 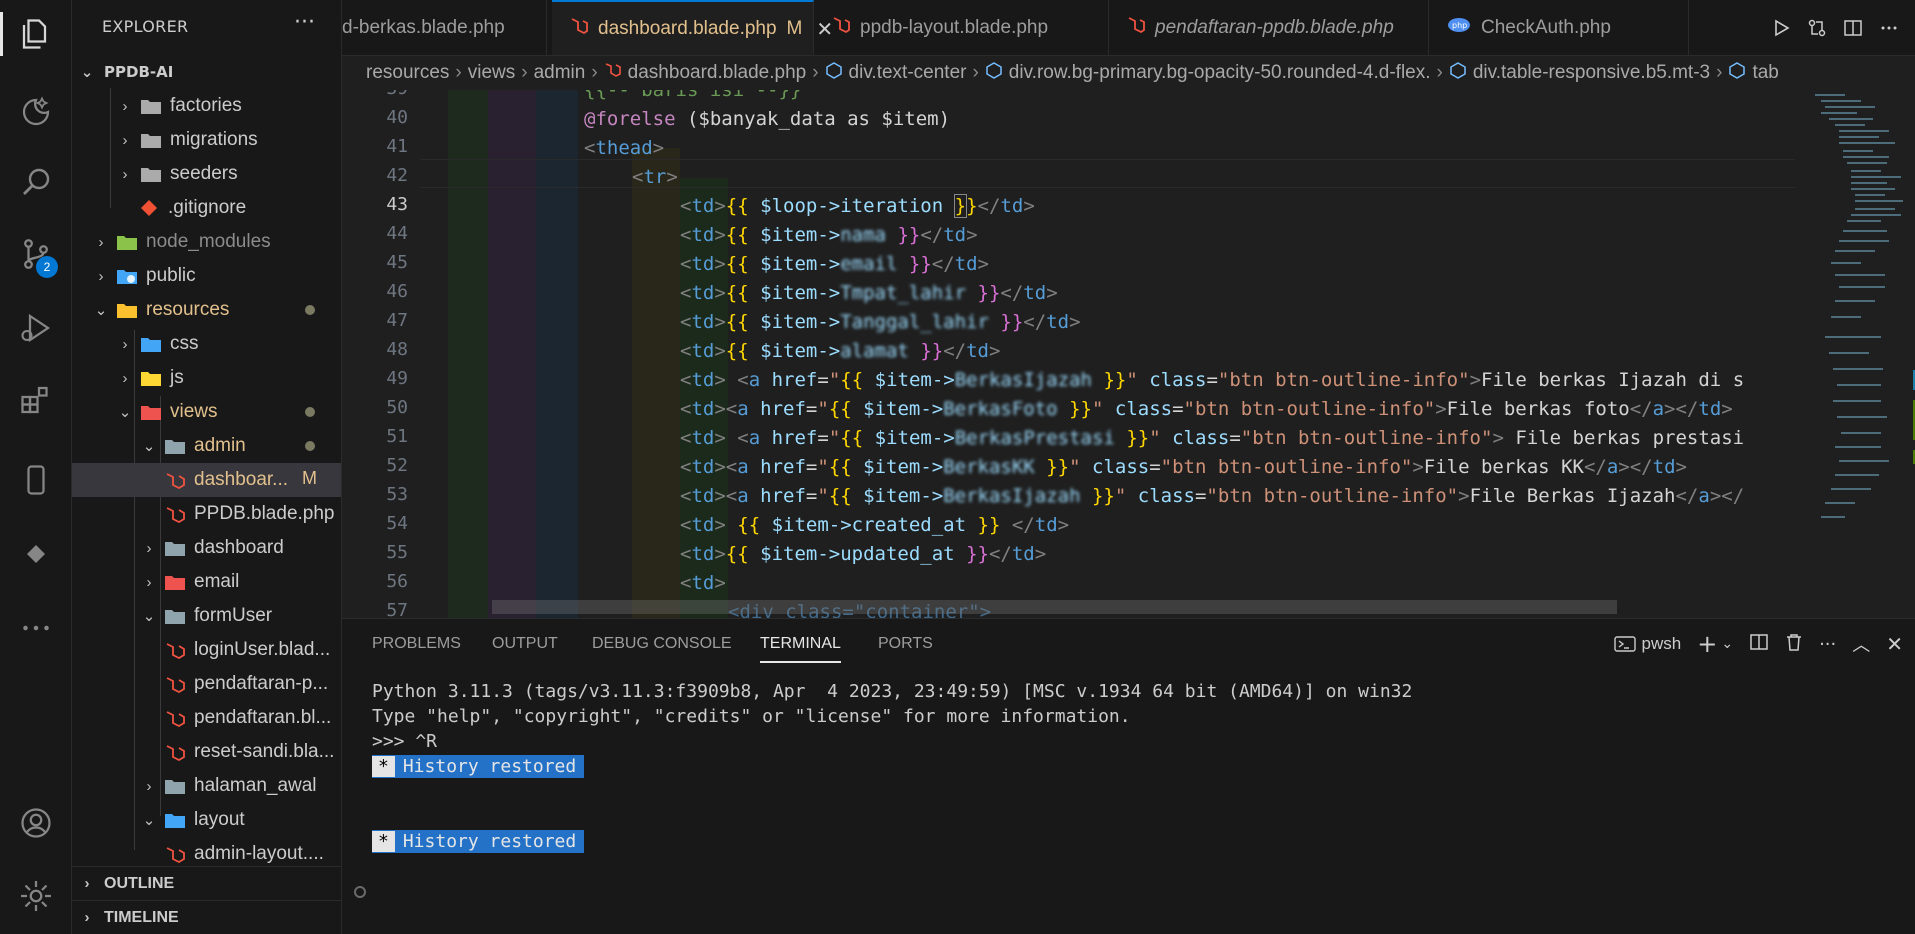 What do you see at coordinates (206, 582) in the screenshot?
I see `tree-folder-email: › email` at bounding box center [206, 582].